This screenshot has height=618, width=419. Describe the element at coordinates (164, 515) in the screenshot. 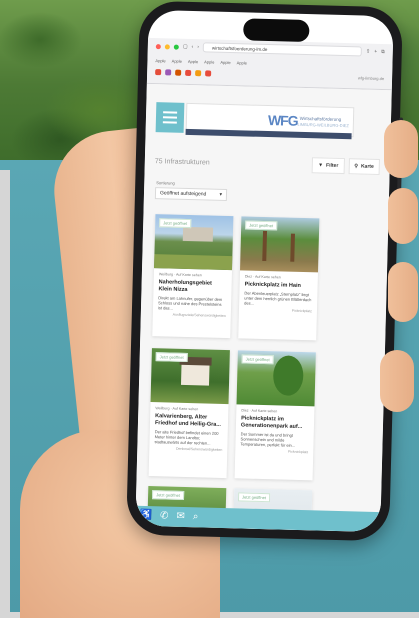

I see `phone-icon: ✆` at that location.